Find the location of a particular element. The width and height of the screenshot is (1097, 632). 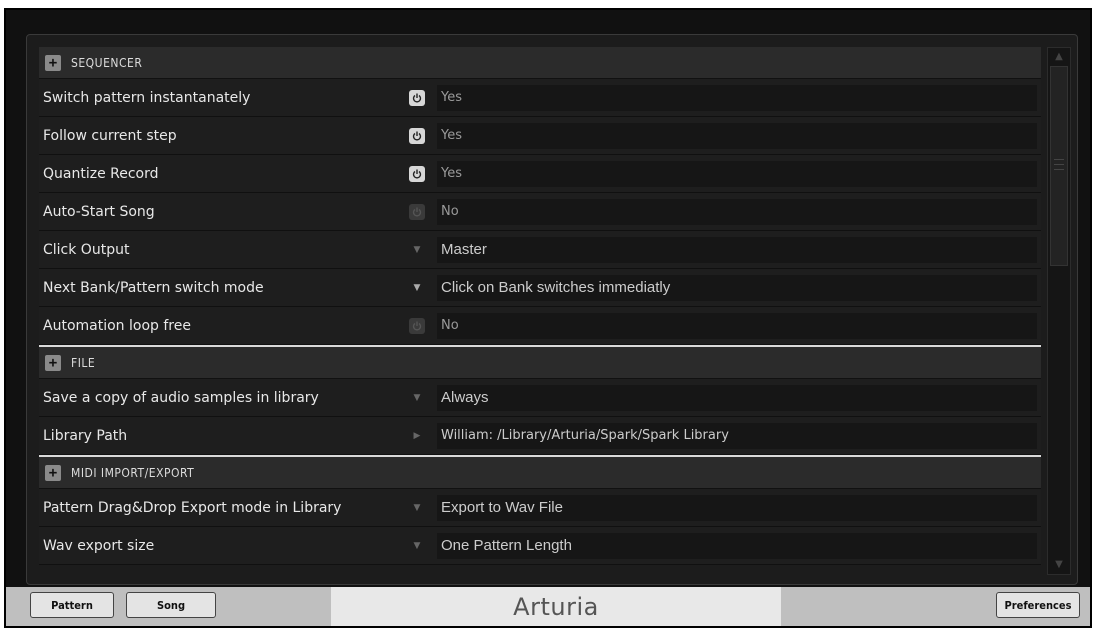

scrollbar-thumb is located at coordinates (1059, 166).